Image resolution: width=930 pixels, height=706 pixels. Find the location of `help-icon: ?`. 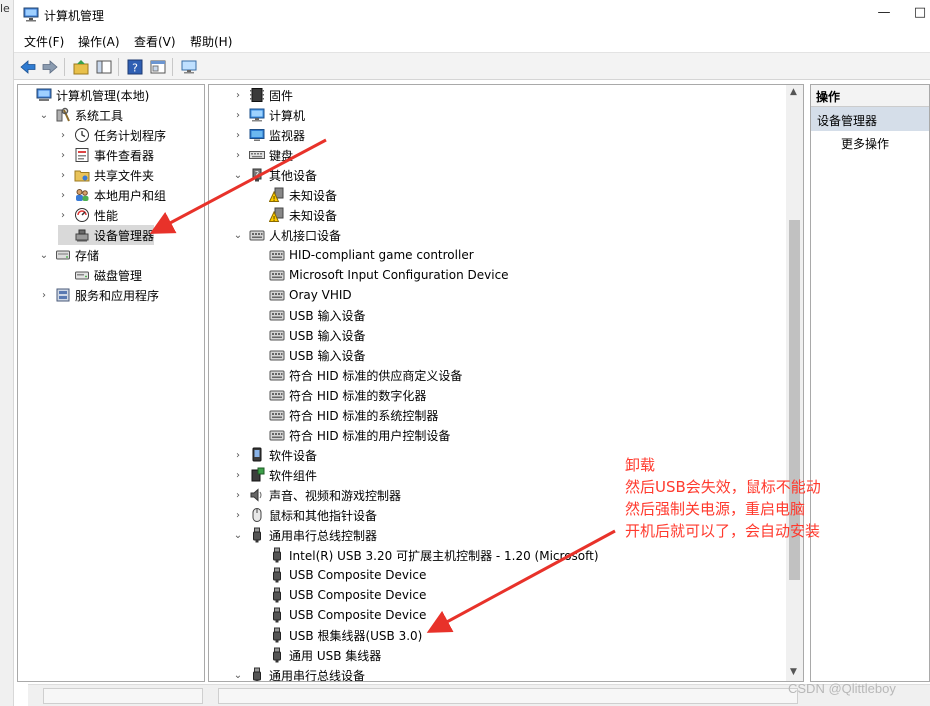

help-icon: ? is located at coordinates (135, 67).